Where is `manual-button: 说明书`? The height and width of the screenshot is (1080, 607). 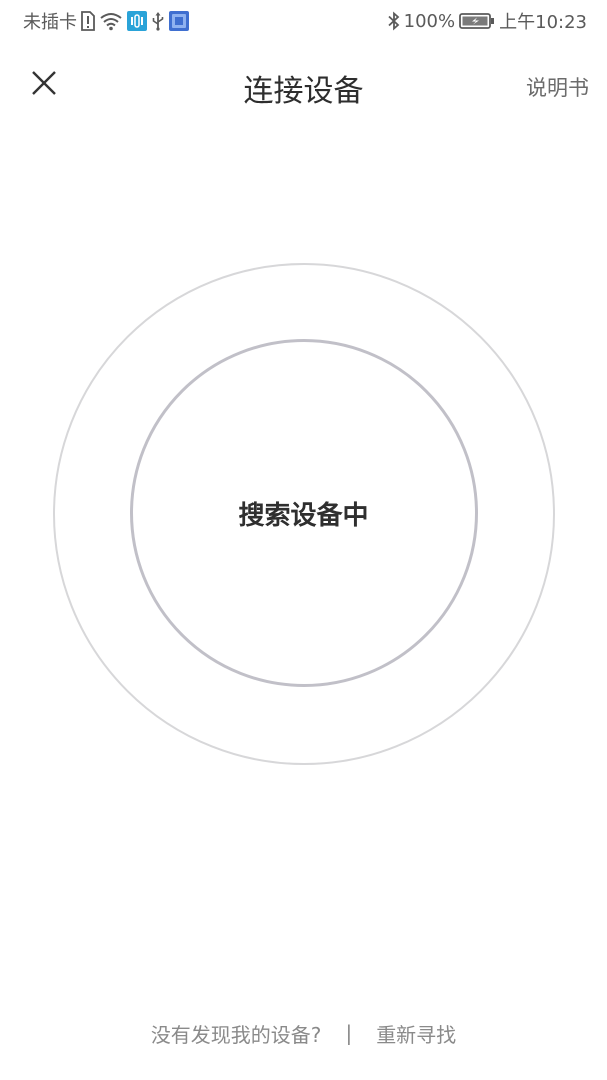 manual-button: 说明书 is located at coordinates (557, 87).